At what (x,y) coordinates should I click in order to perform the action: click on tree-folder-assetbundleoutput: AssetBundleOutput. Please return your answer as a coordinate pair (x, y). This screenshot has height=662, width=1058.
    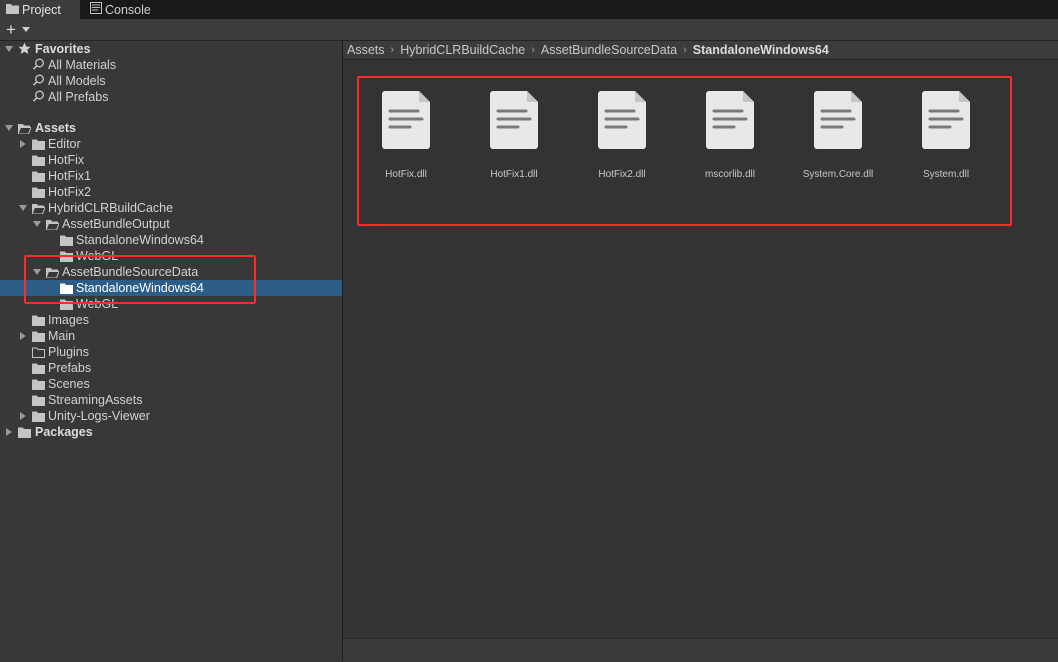
    Looking at the image, I should click on (171, 224).